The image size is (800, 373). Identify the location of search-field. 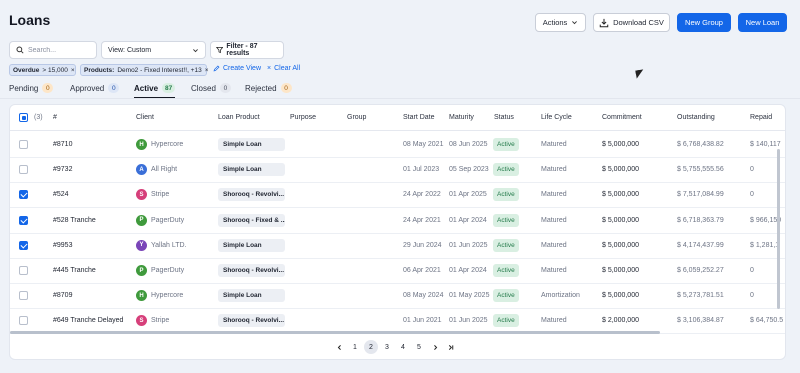
(53, 50).